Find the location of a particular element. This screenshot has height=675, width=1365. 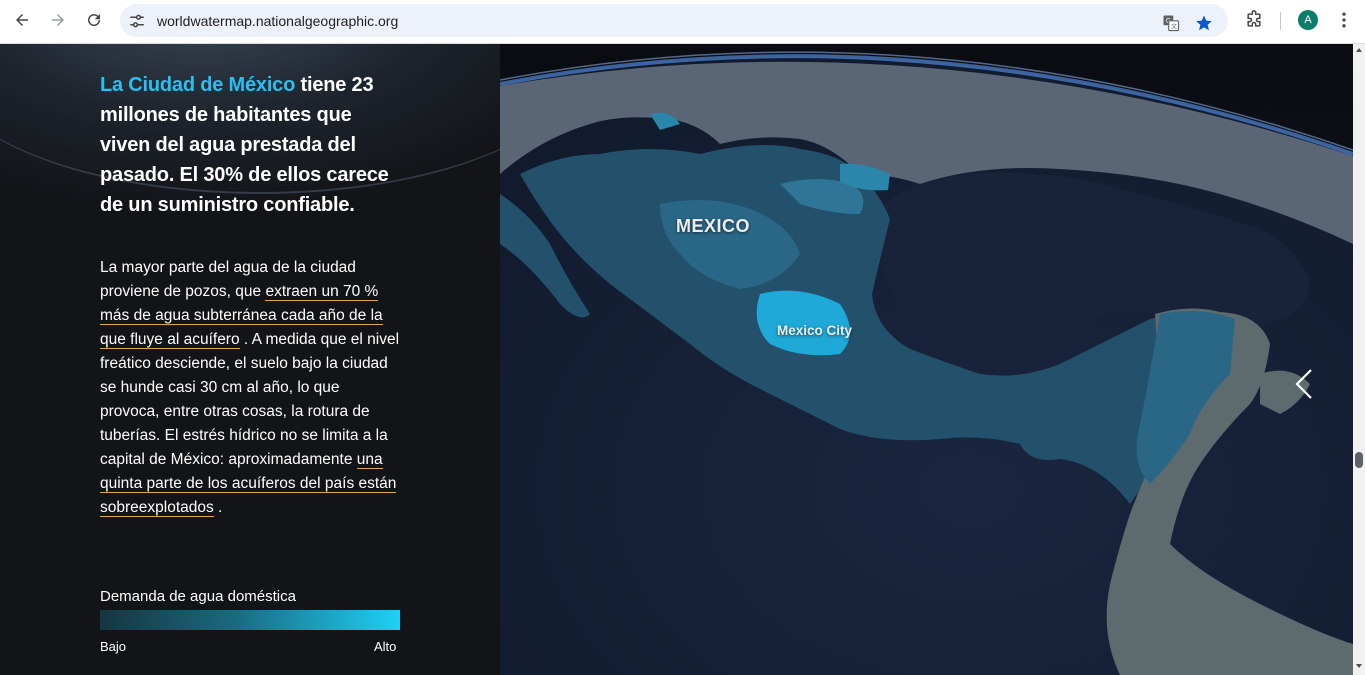

paragraph-text-3: . is located at coordinates (218, 507).